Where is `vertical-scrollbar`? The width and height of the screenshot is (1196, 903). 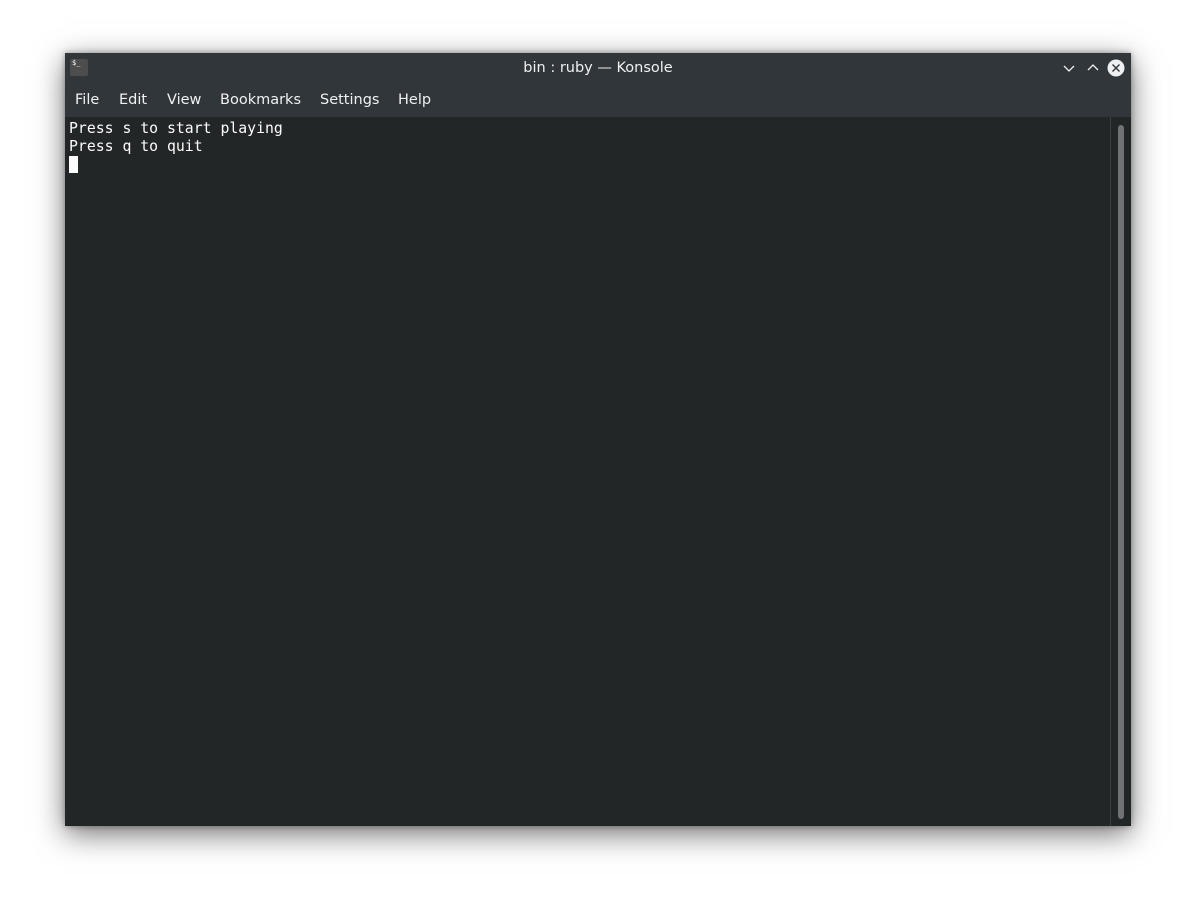
vertical-scrollbar is located at coordinates (1120, 471).